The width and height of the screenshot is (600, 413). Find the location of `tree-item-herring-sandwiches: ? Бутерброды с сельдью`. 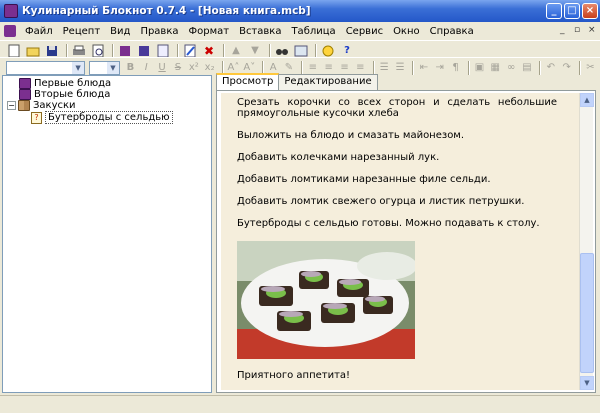

tree-item-herring-sandwiches: ? Бутерброды с сельдью is located at coordinates (102, 117).